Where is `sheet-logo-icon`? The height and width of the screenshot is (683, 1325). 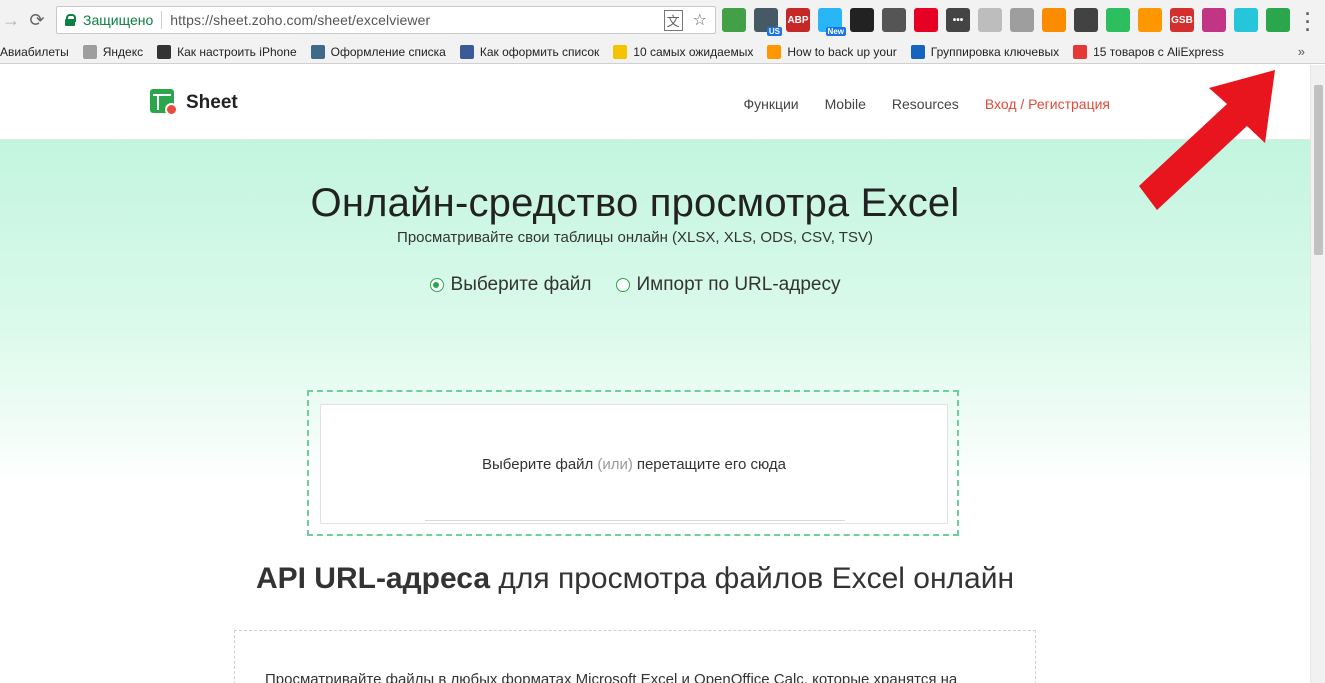 sheet-logo-icon is located at coordinates (164, 103).